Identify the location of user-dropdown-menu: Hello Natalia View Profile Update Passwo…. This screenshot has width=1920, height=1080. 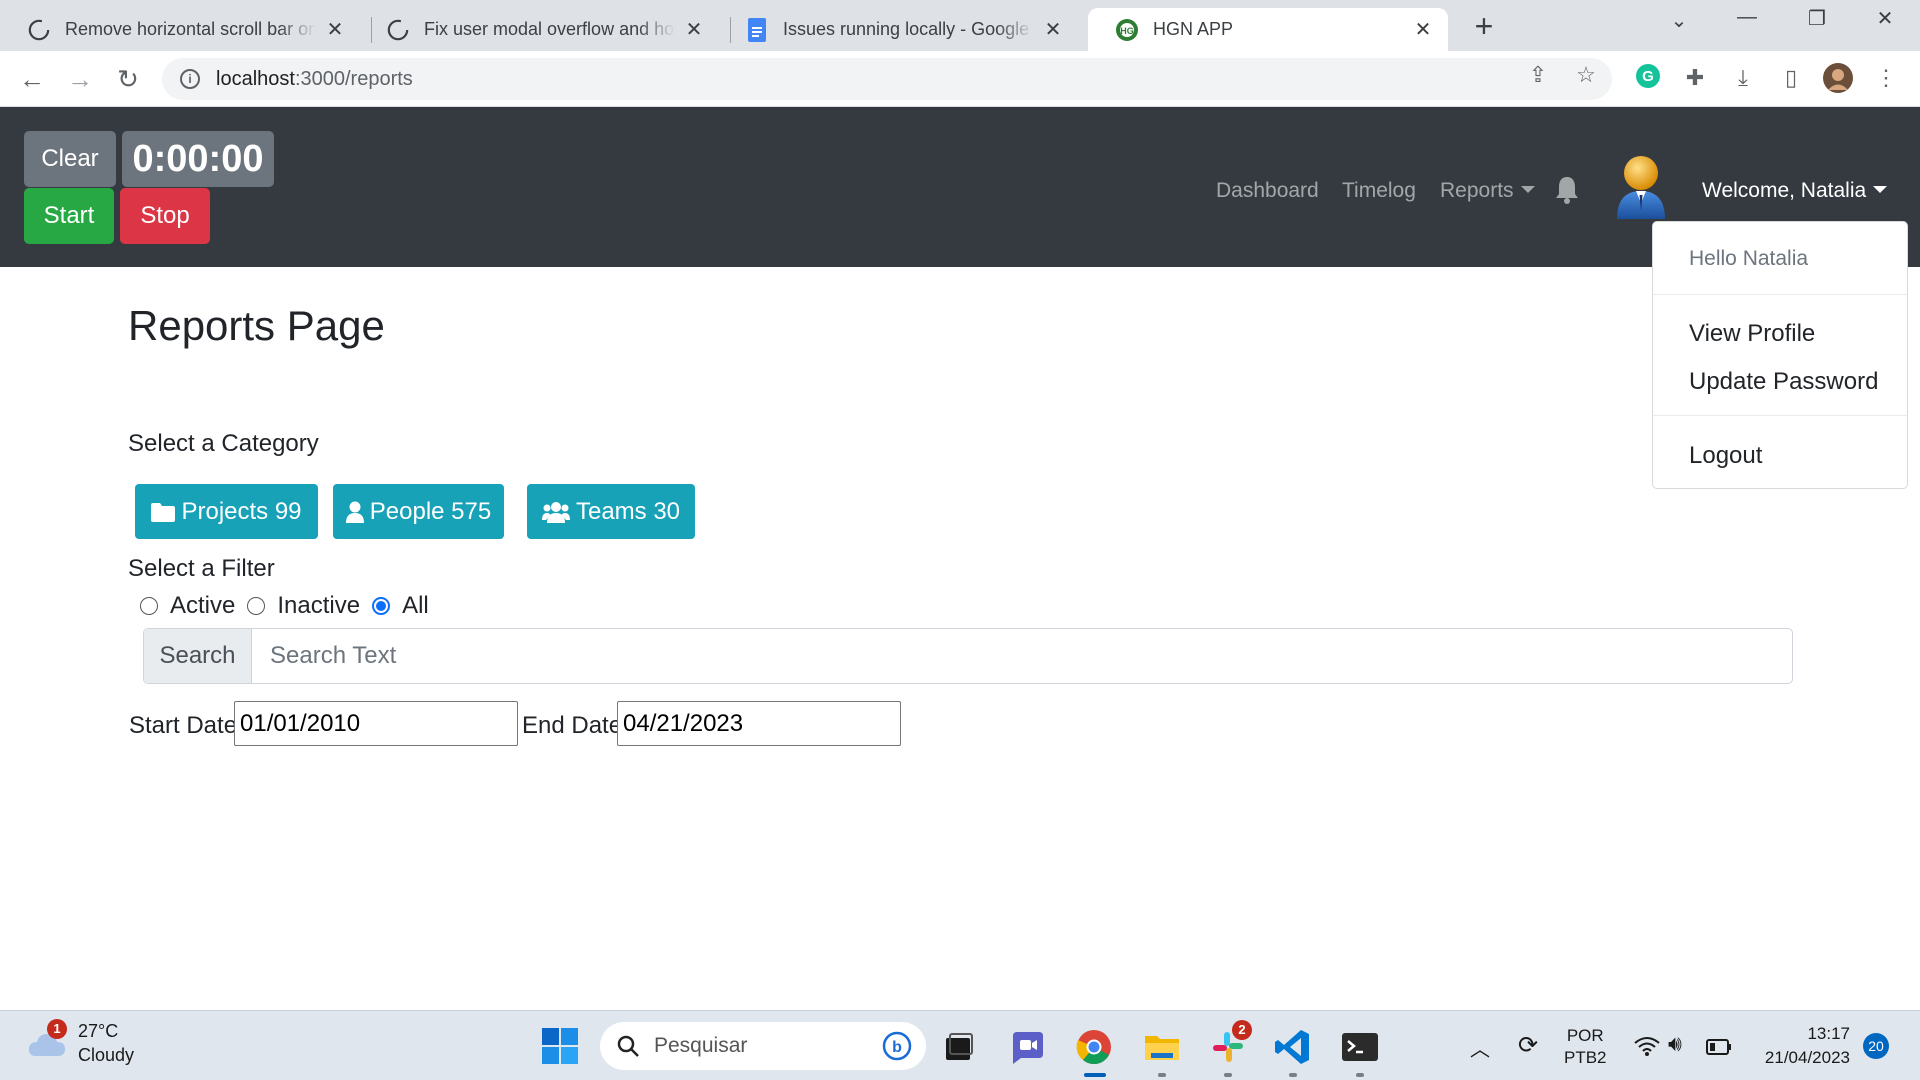
(1780, 355).